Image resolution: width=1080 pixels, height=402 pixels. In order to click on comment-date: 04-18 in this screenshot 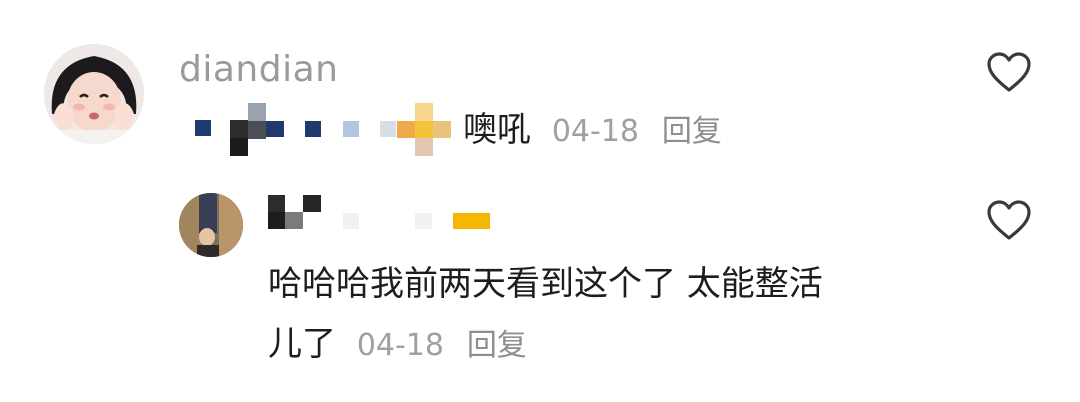, I will do `click(595, 131)`.